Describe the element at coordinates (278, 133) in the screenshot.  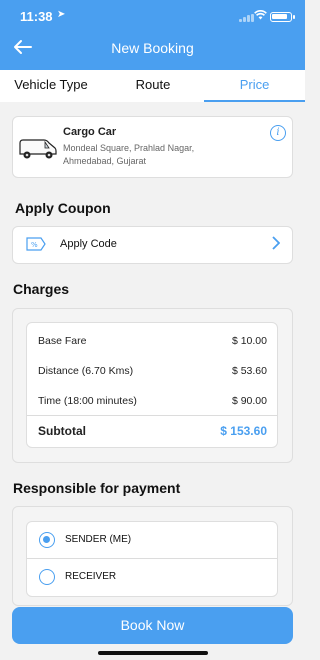
I see `info-icon: i` at that location.